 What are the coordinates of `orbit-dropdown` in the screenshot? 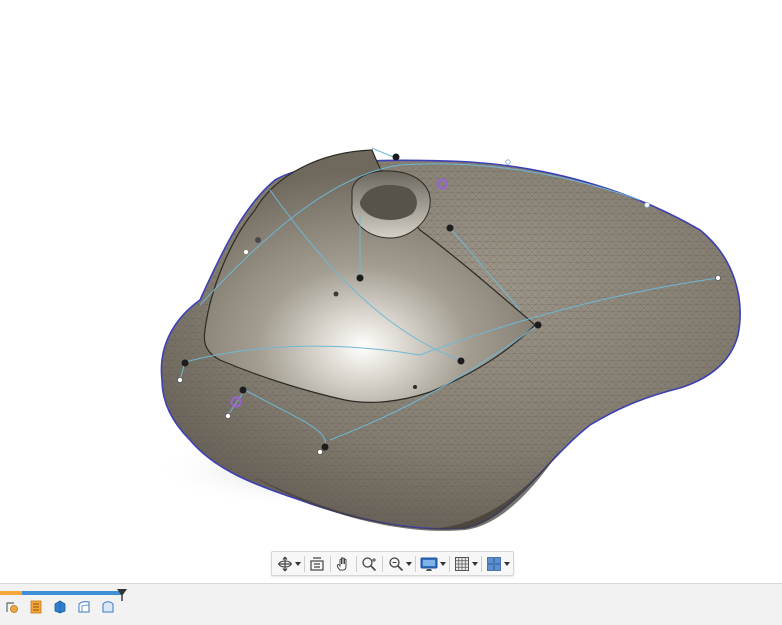 It's located at (298, 564).